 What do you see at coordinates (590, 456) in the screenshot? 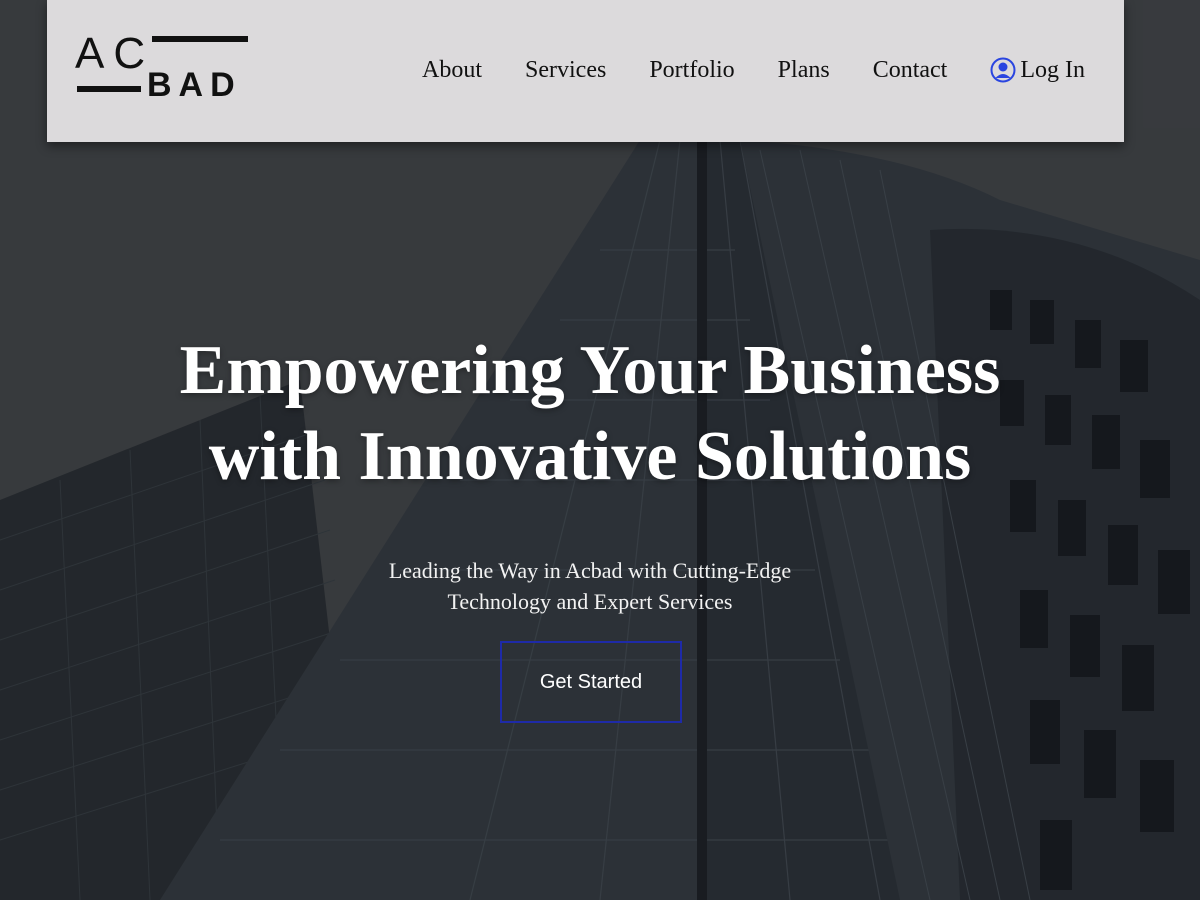
I see `hero-title-line2: with Innovative Solutions` at bounding box center [590, 456].